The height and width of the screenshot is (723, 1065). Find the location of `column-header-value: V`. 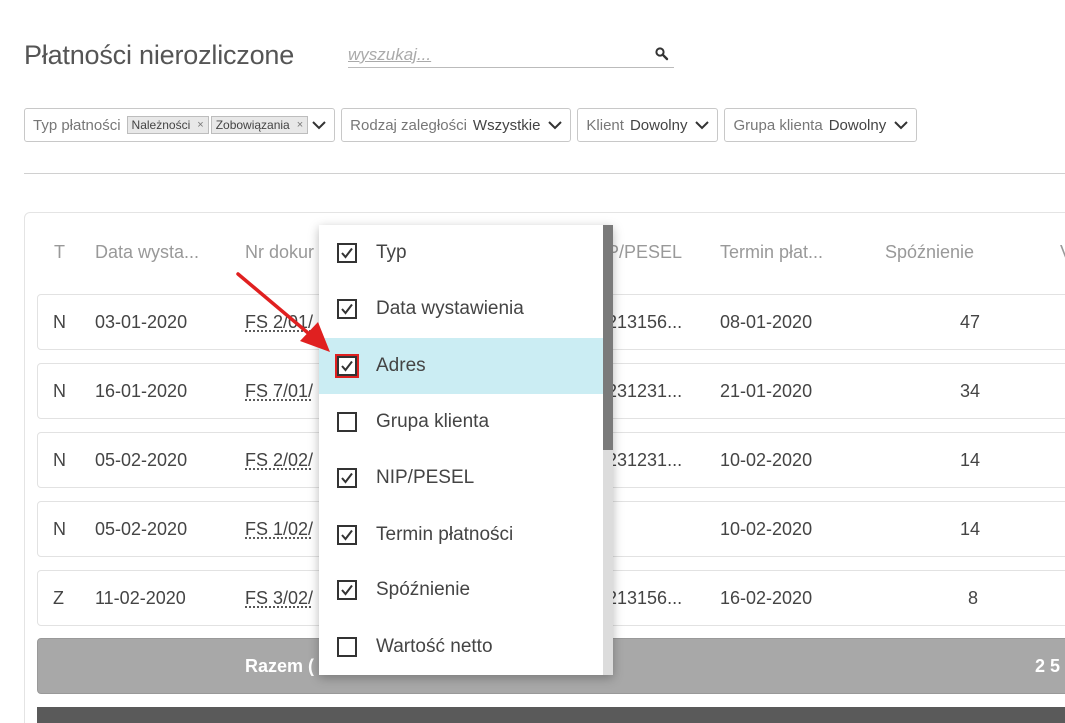

column-header-value: V is located at coordinates (1062, 252).